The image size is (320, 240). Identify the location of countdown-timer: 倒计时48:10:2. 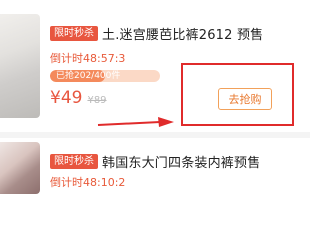
(88, 182).